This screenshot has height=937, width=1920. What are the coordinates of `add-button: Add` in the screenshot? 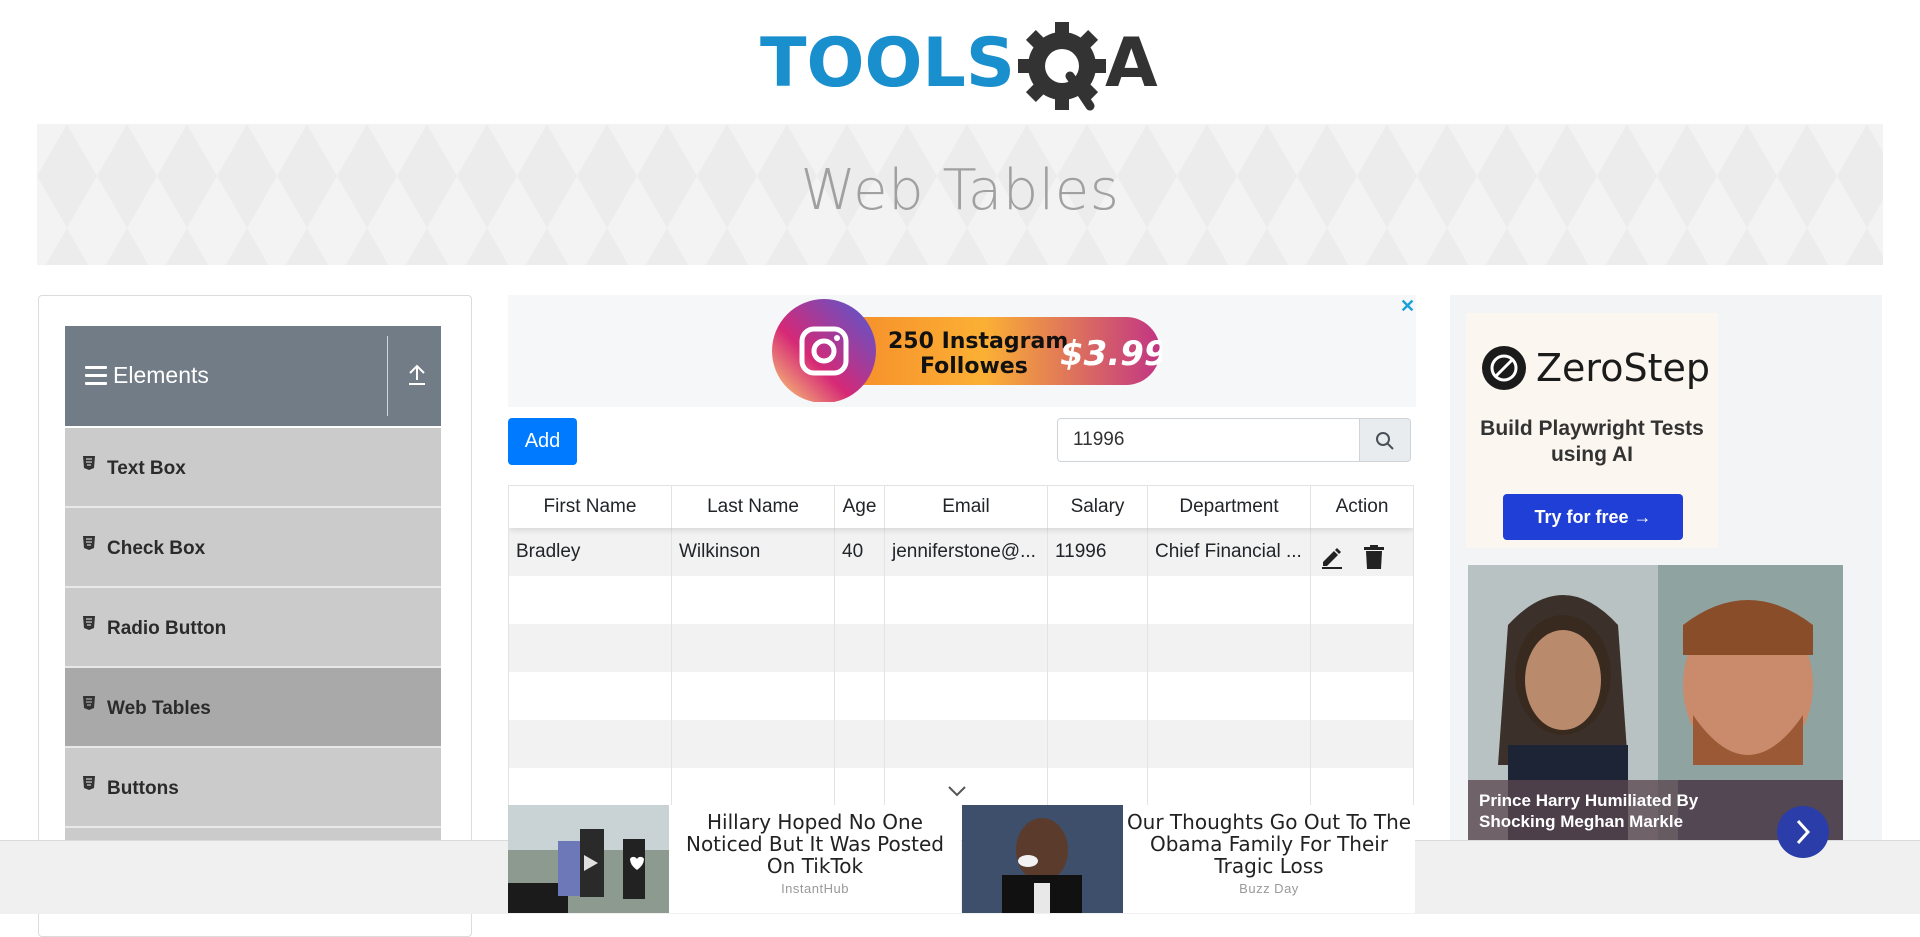 It's located at (542, 441).